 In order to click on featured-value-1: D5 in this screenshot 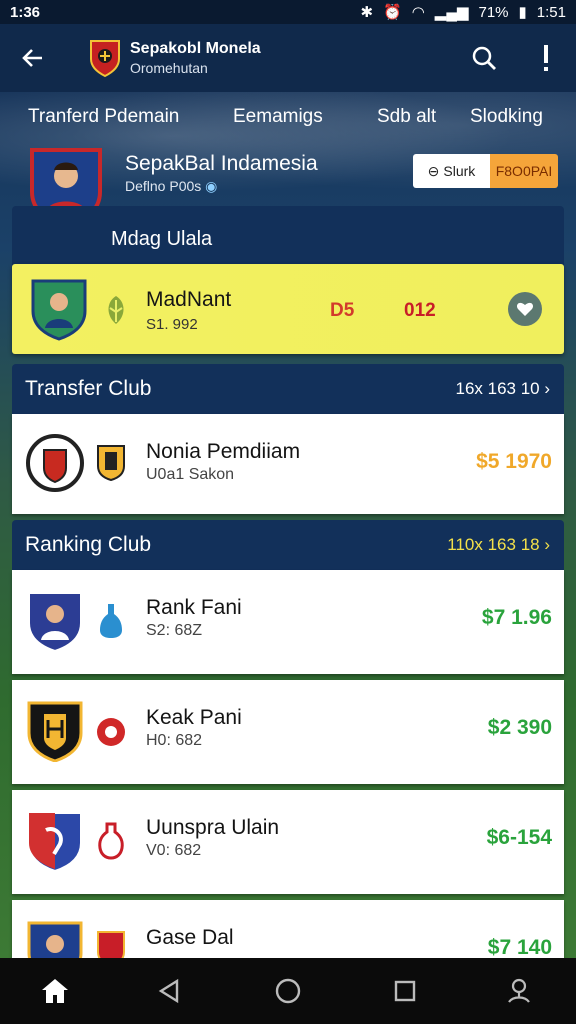, I will do `click(342, 310)`.